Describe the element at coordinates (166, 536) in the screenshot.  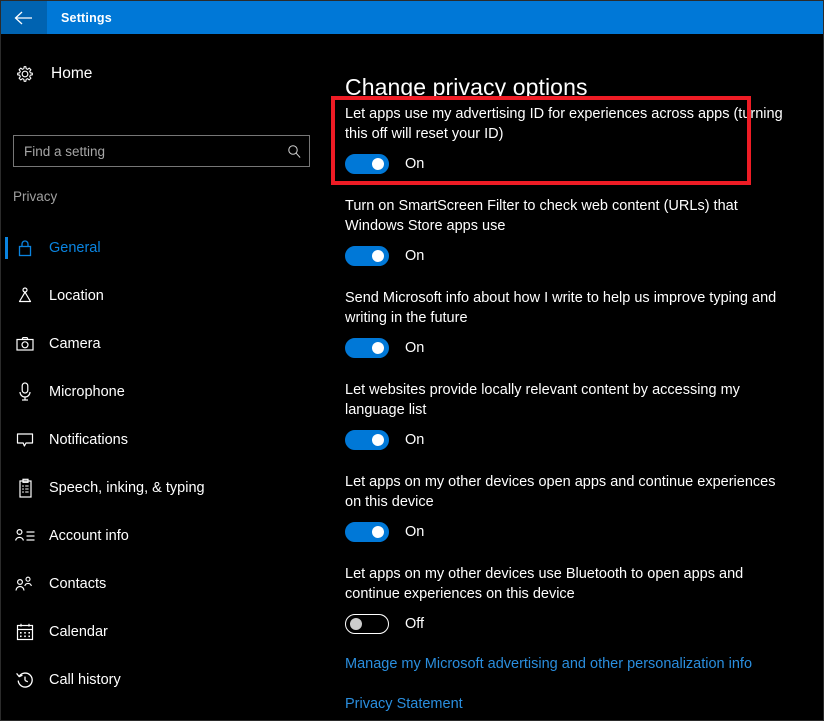
I see `sidebar-item-account-info: Account info` at that location.